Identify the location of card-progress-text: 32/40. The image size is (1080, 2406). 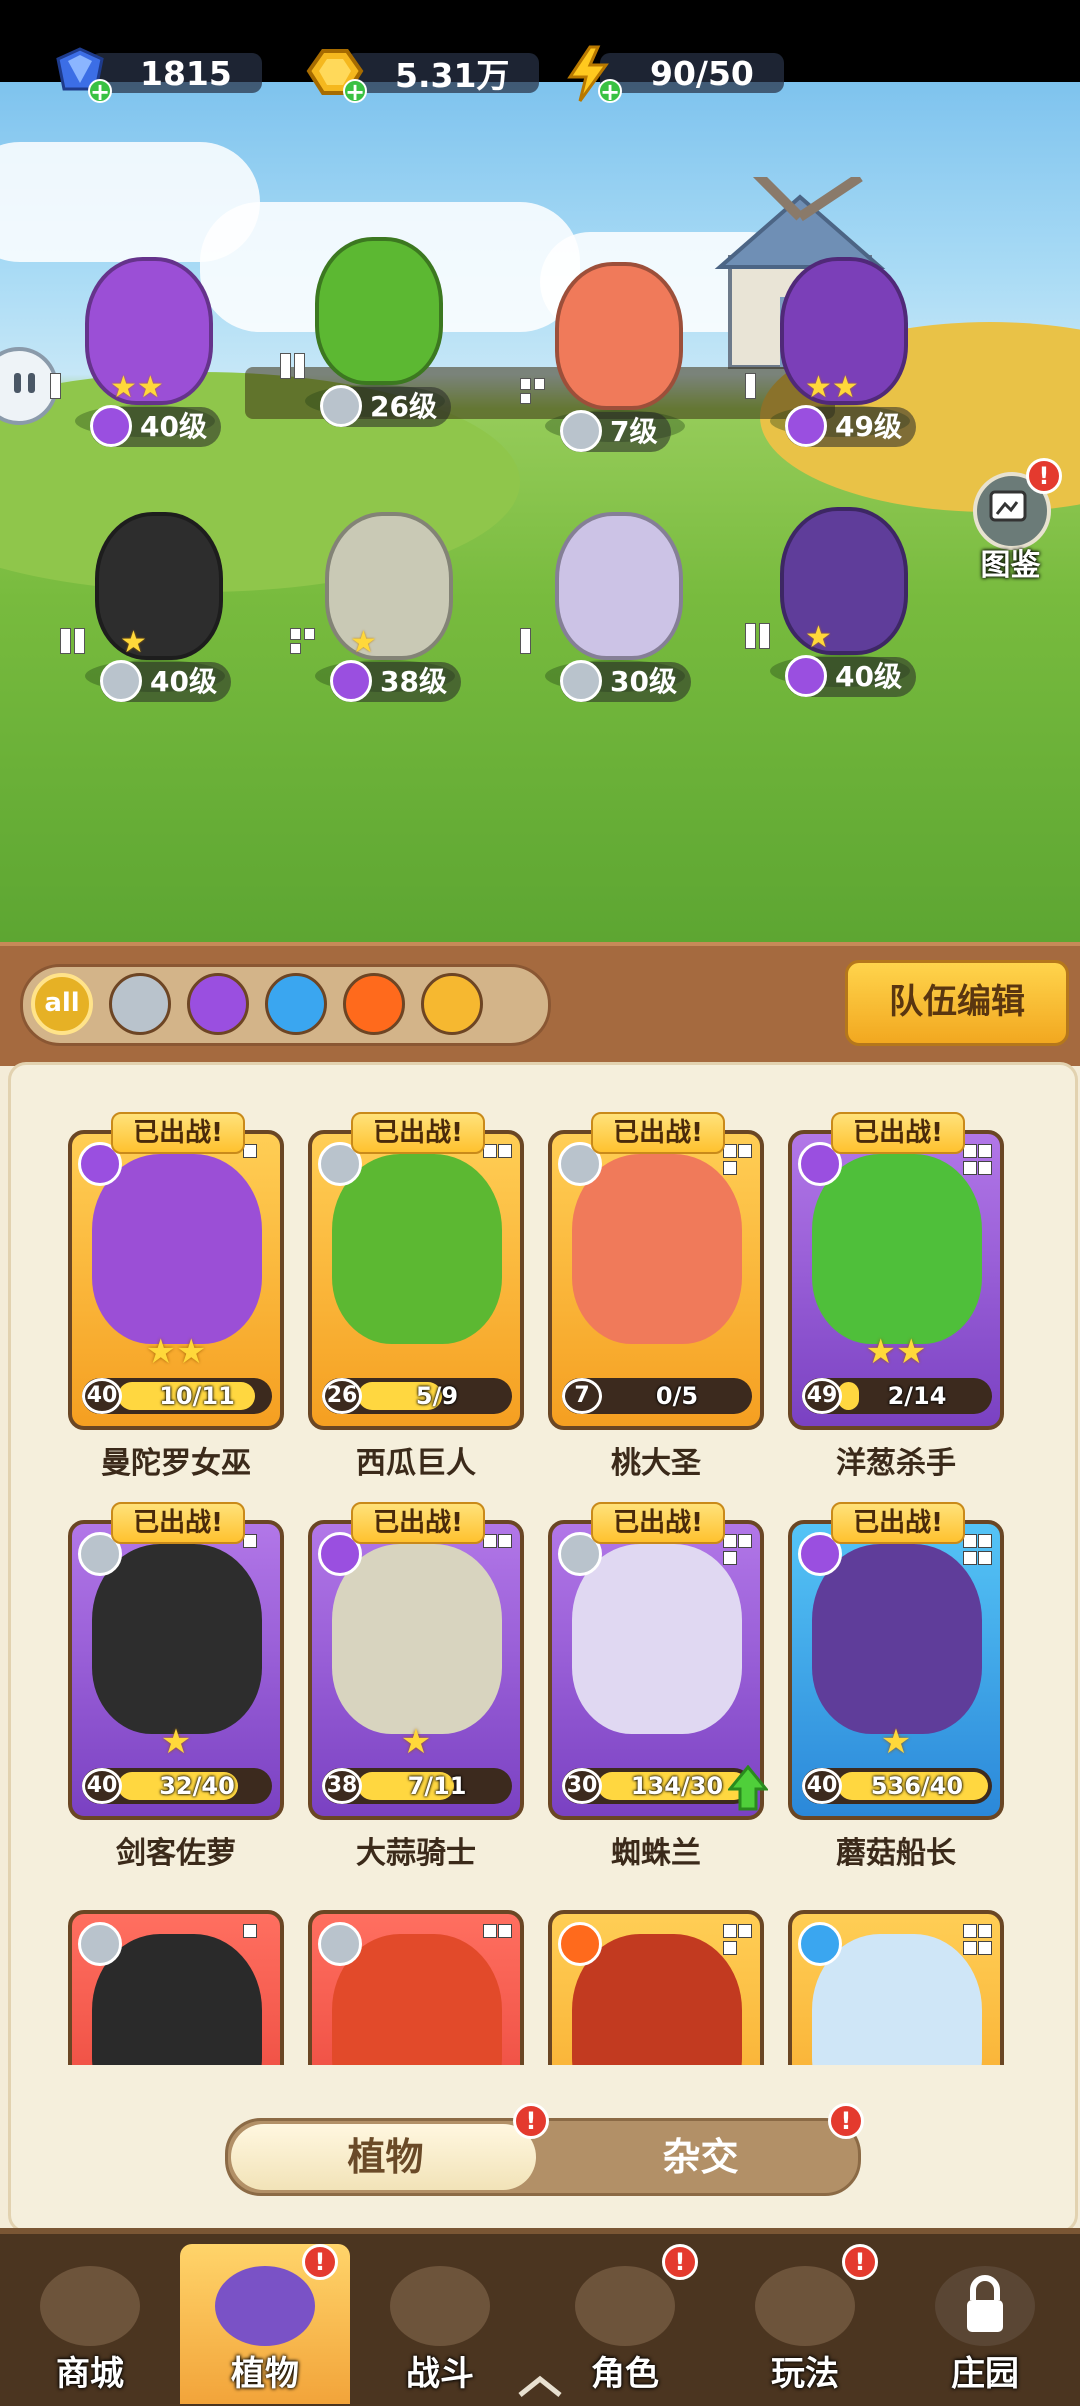
(197, 1786).